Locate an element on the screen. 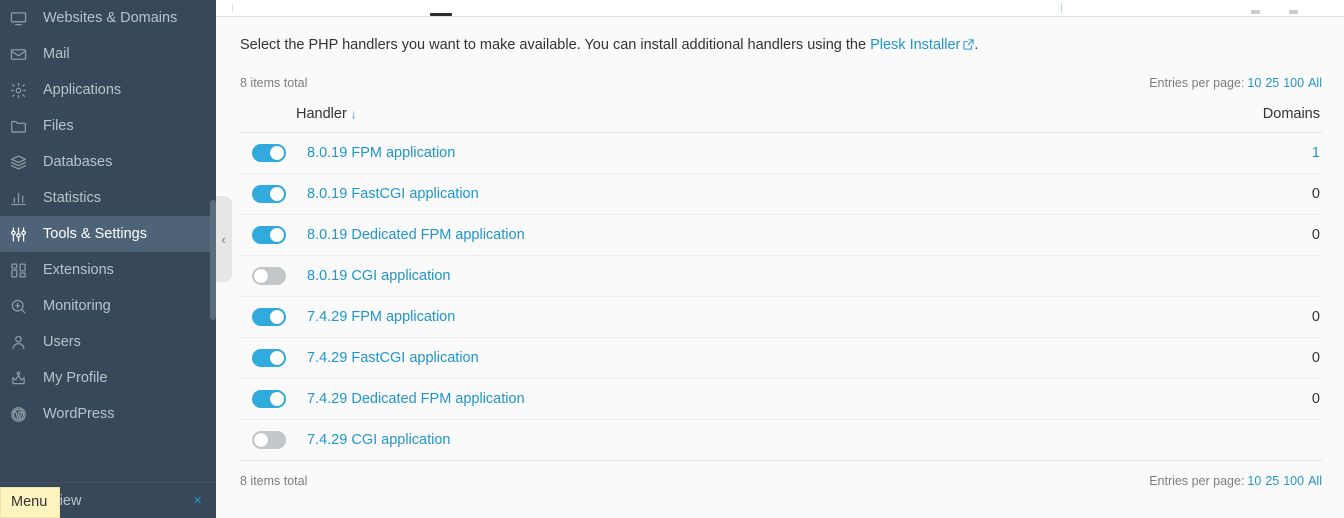 The height and width of the screenshot is (518, 1344). handler-cell-content: 8.0.19 Dedicated FPM application is located at coordinates (688, 234).